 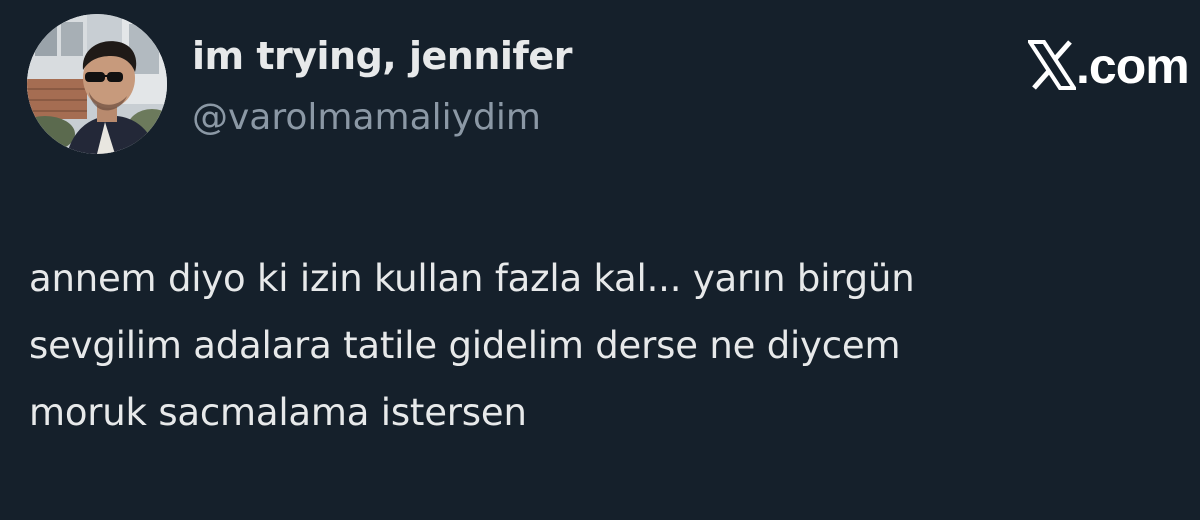 What do you see at coordinates (366, 117) in the screenshot?
I see `author-handle: @varolmamaliydim` at bounding box center [366, 117].